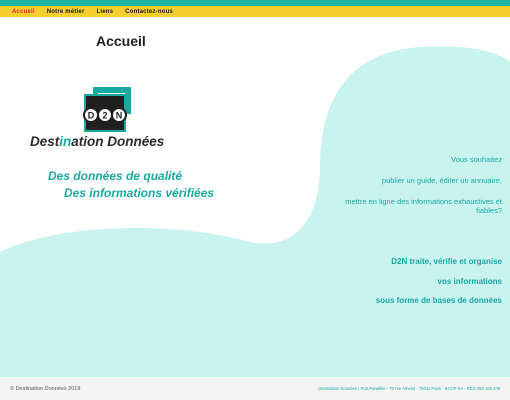 The width and height of the screenshot is (510, 400). What do you see at coordinates (97, 118) in the screenshot?
I see `d2n-logo: D 2 N Destination Données` at bounding box center [97, 118].